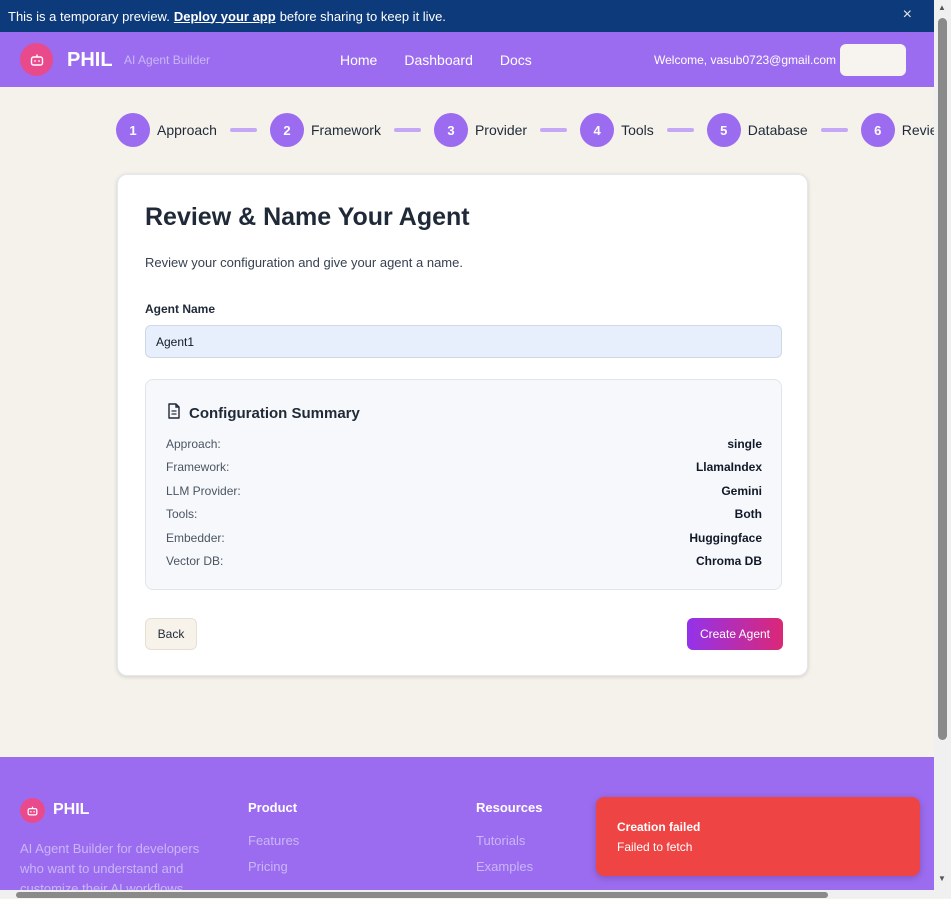 The width and height of the screenshot is (951, 899). I want to click on step-label: Approach, so click(187, 130).